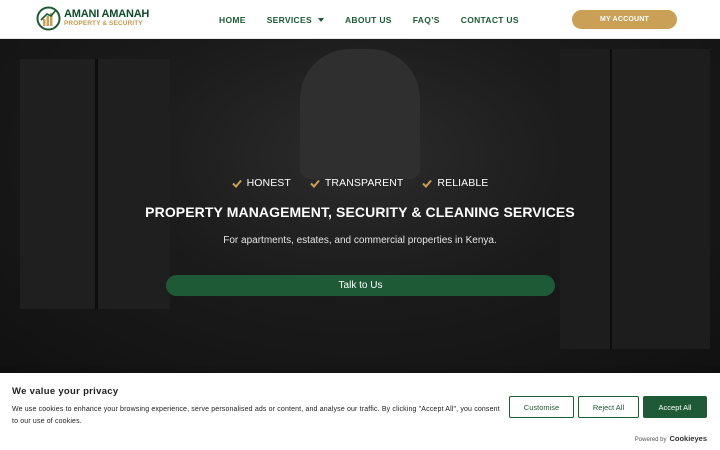  What do you see at coordinates (357, 183) in the screenshot?
I see `feature-transparent: TRANSPARENT` at bounding box center [357, 183].